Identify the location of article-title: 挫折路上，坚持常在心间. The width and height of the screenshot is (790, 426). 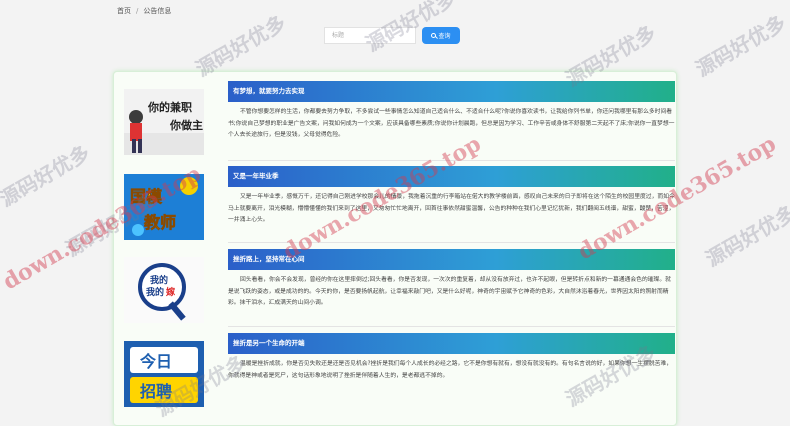
(451, 259).